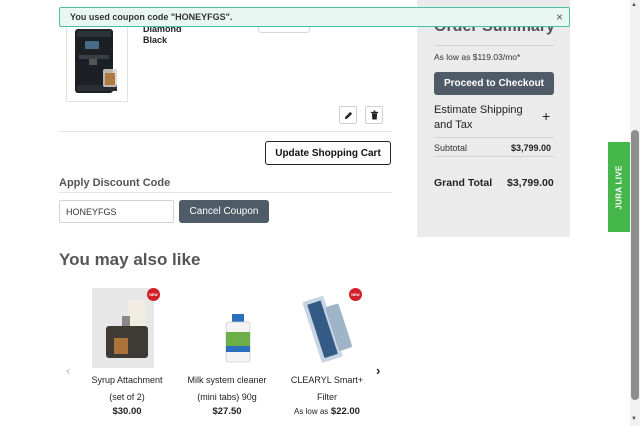 This screenshot has width=640, height=426. Describe the element at coordinates (463, 183) in the screenshot. I see `grand-total-label: Grand Total` at that location.